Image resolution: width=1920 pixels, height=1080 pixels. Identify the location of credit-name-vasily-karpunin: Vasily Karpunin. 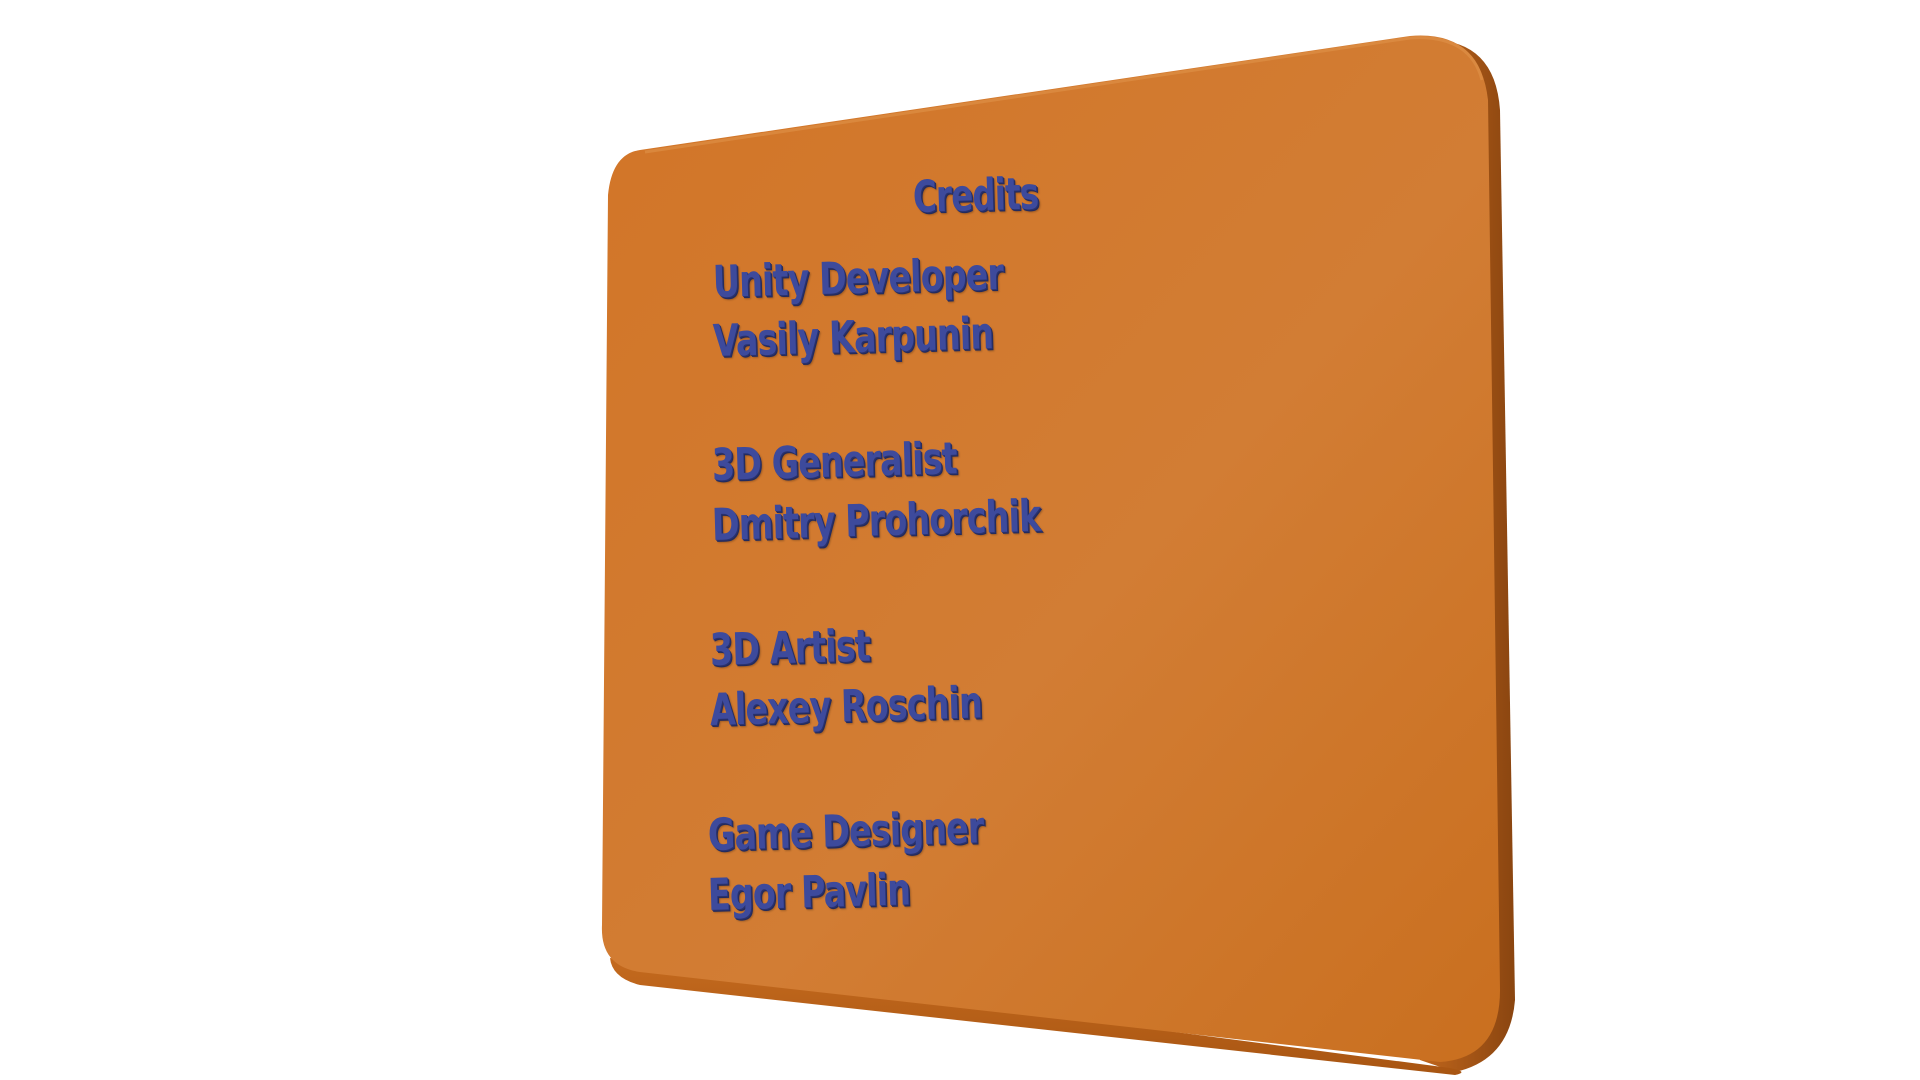
(853, 337).